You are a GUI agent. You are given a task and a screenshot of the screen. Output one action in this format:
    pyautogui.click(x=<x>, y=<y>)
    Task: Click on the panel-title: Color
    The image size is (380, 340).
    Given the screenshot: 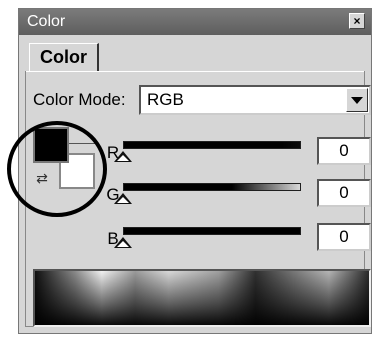 What is the action you would take?
    pyautogui.click(x=46, y=21)
    